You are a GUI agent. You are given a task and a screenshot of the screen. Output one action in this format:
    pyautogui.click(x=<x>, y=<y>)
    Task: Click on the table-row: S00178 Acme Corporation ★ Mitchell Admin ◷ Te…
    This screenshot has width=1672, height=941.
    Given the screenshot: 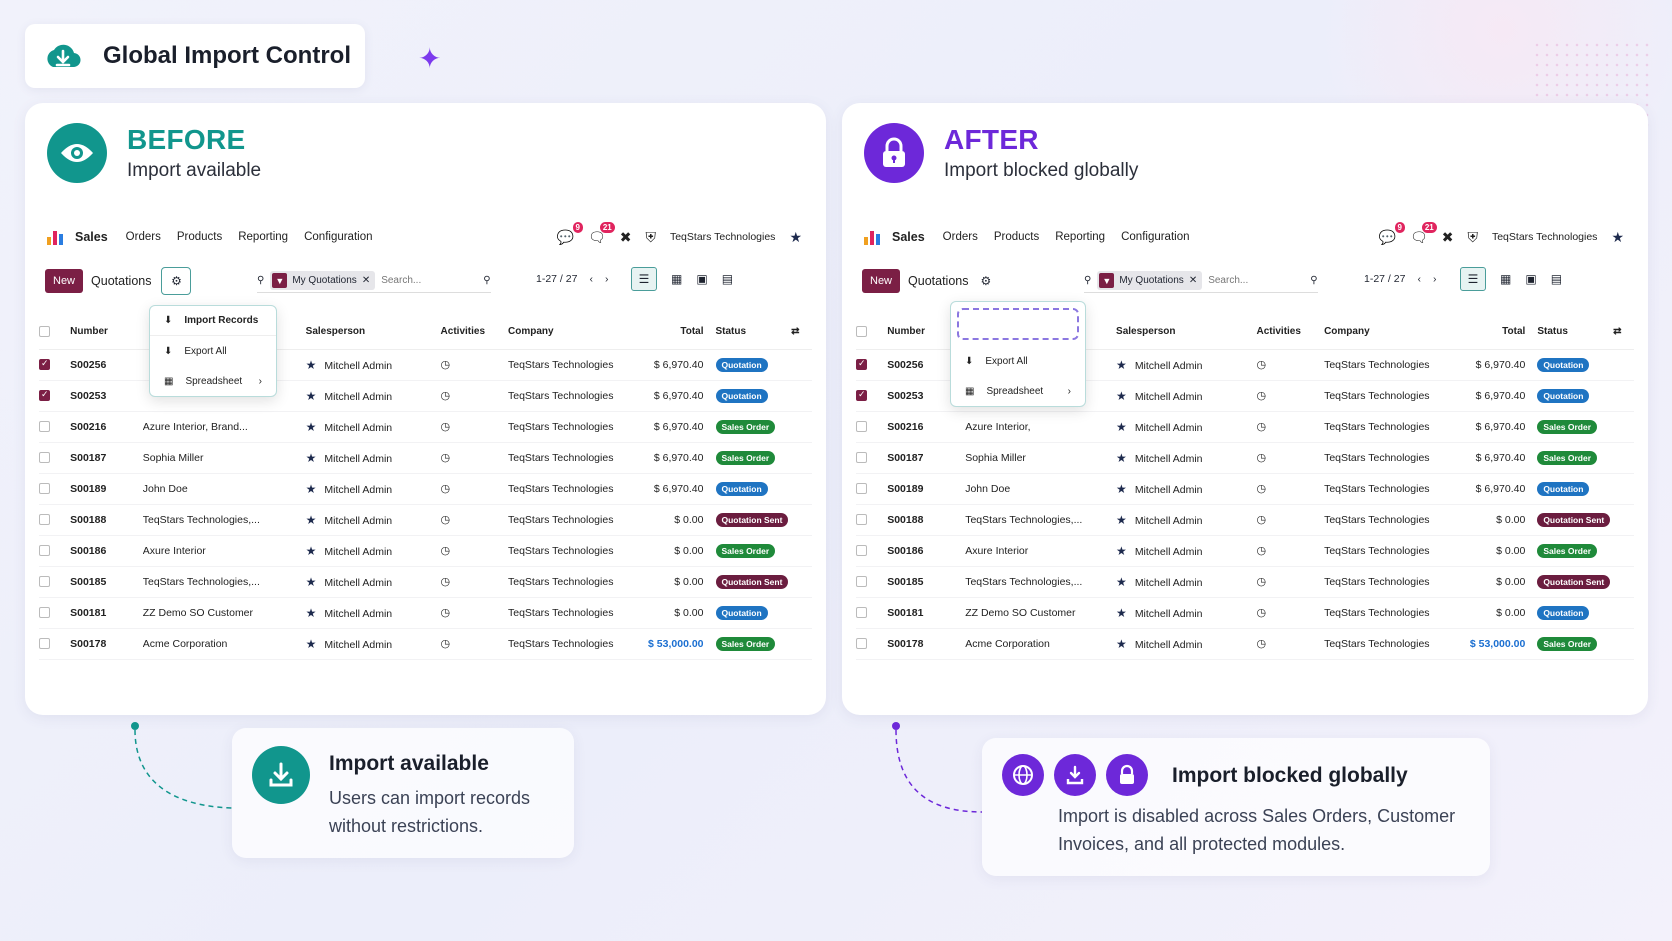 What is the action you would take?
    pyautogui.click(x=1245, y=644)
    